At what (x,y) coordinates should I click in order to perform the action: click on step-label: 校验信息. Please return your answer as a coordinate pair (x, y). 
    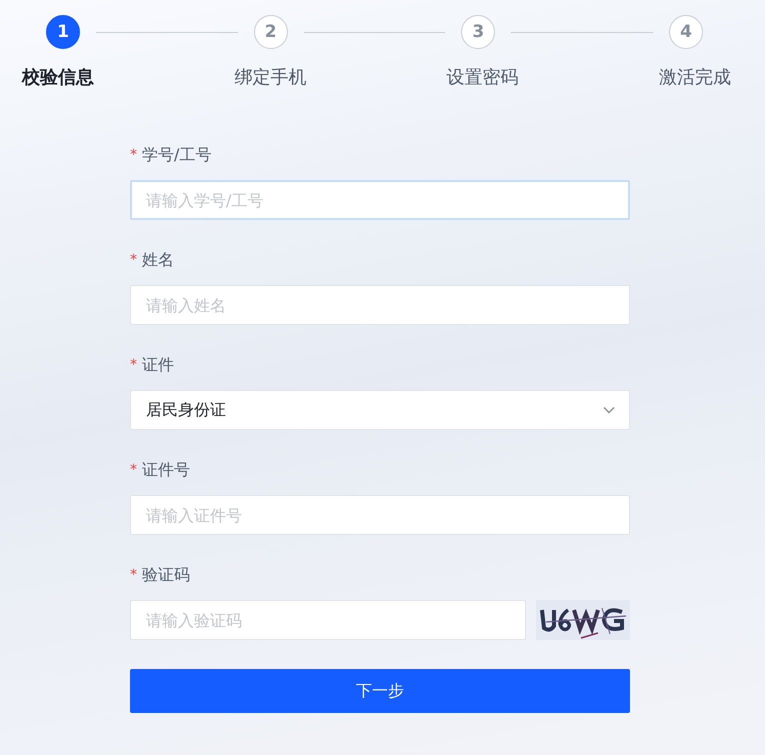
    Looking at the image, I should click on (58, 78).